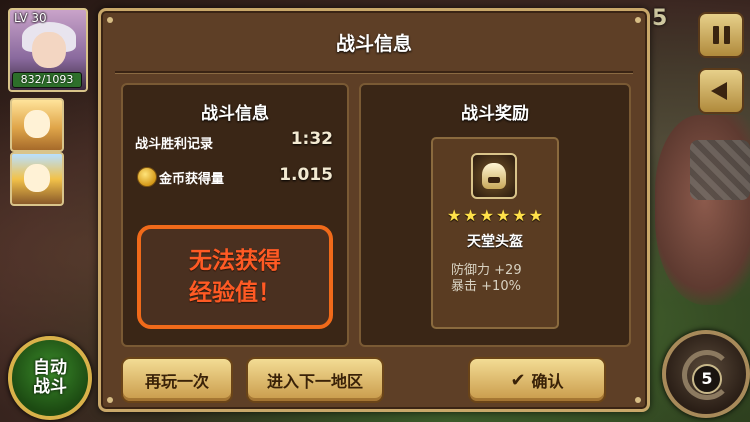 The height and width of the screenshot is (422, 750). I want to click on confirm-button: ✔ 确认, so click(537, 380).